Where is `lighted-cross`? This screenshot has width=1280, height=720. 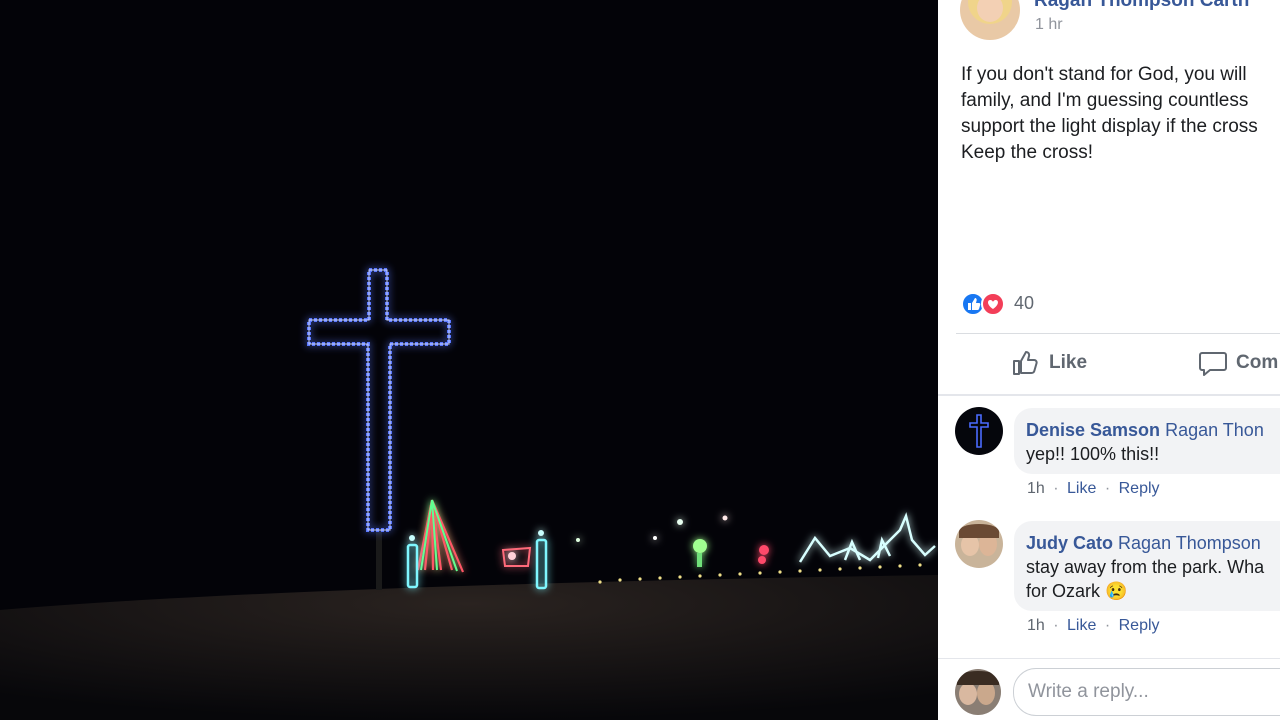 lighted-cross is located at coordinates (379, 400).